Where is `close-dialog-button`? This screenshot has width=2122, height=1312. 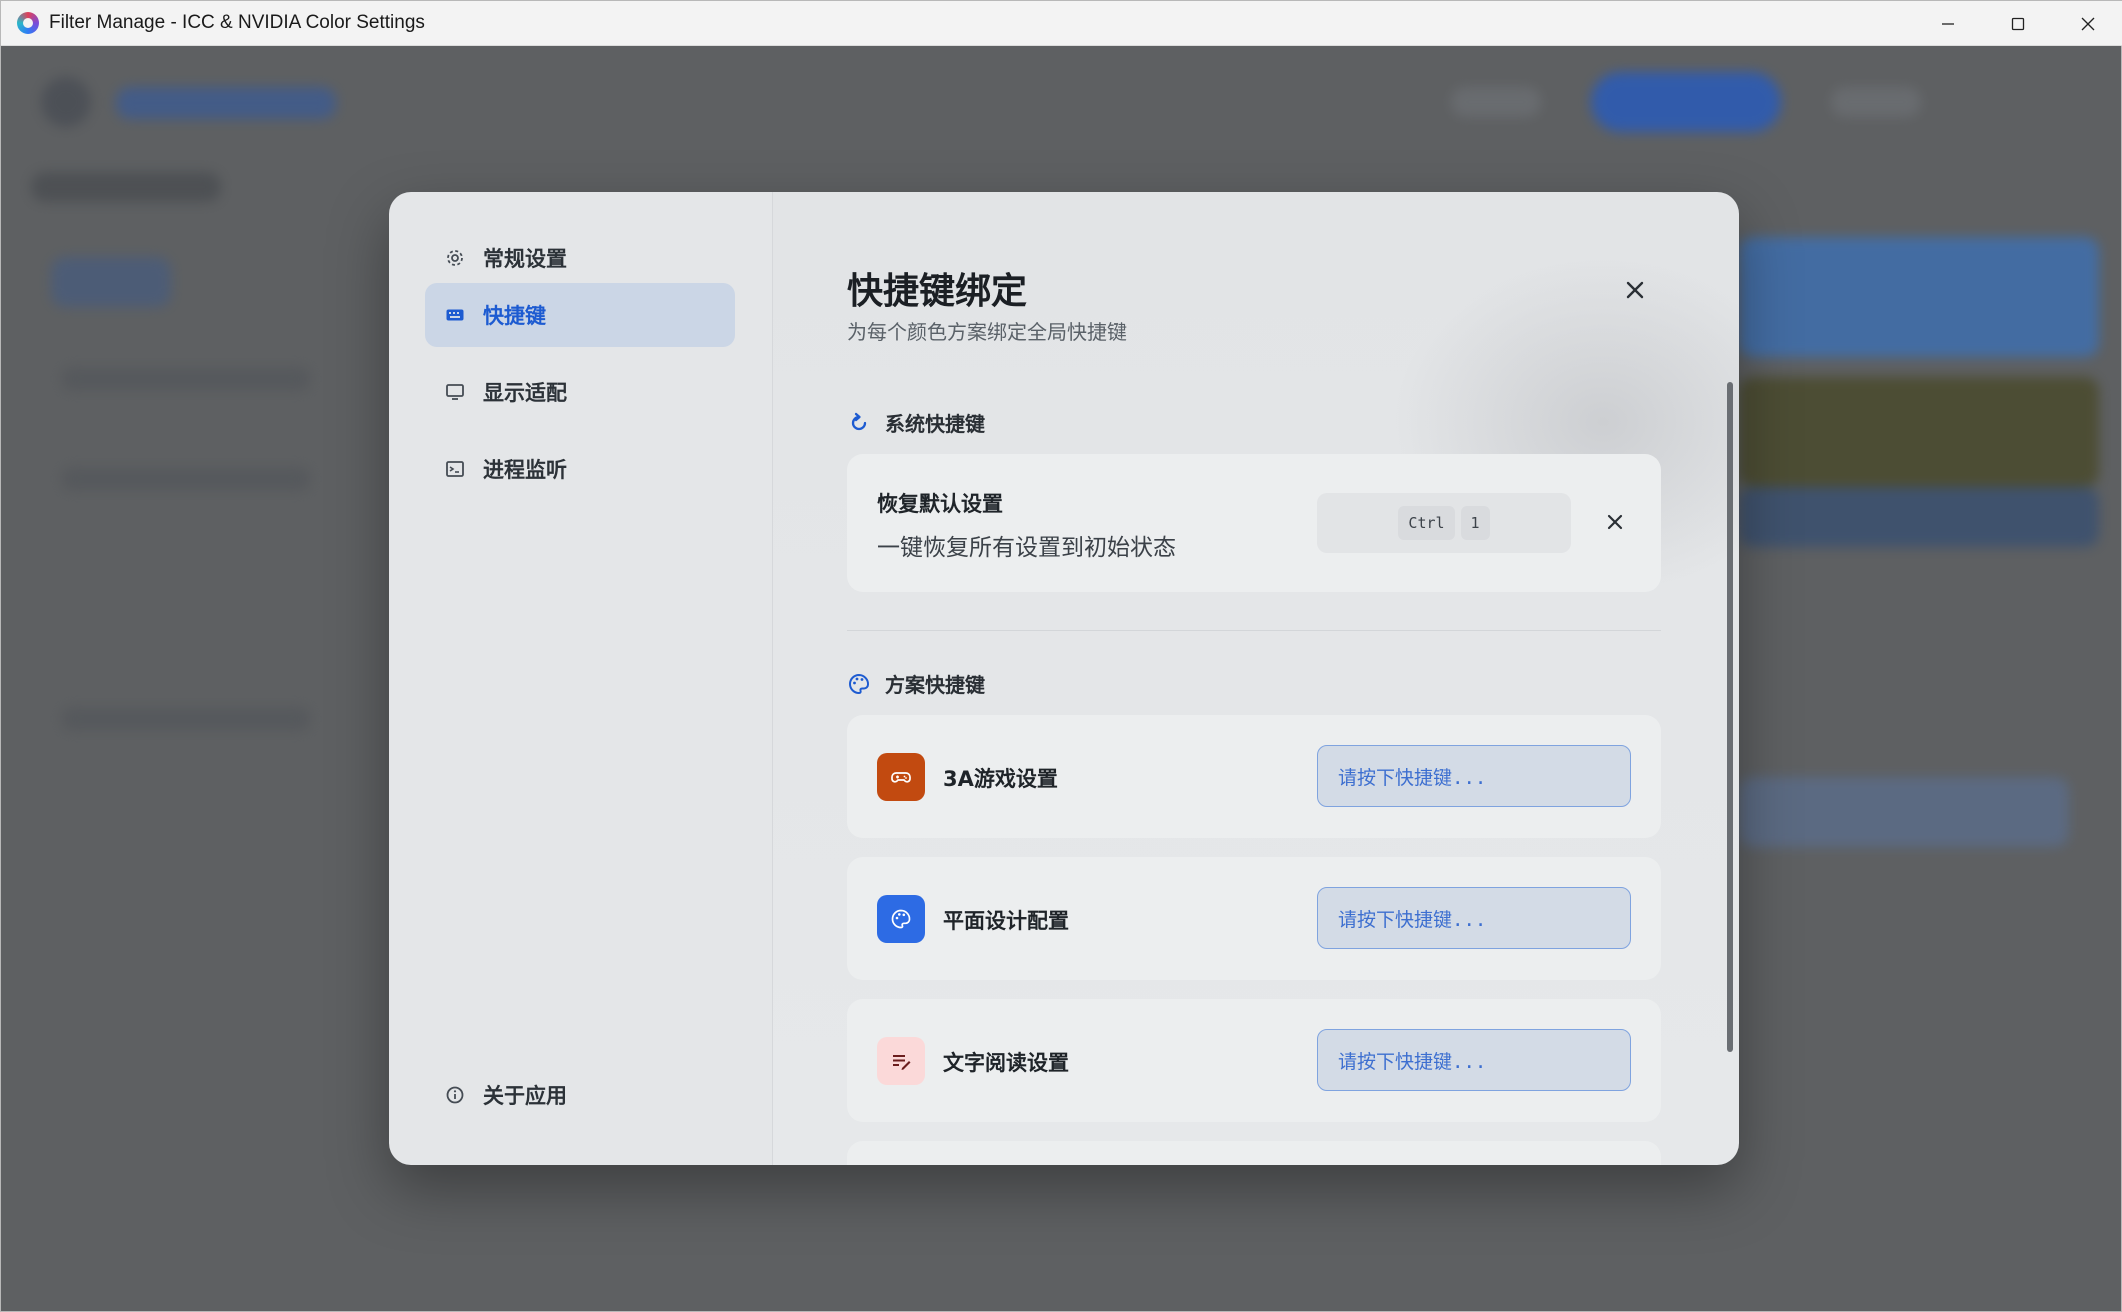
close-dialog-button is located at coordinates (1635, 290).